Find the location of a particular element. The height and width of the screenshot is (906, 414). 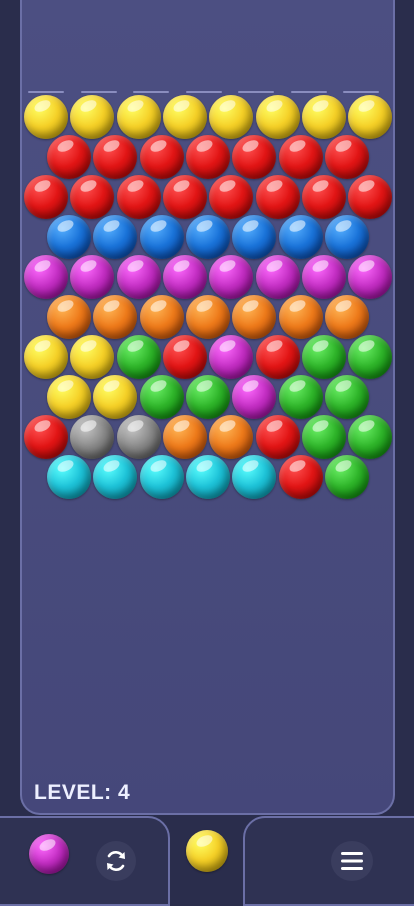

swap-refresh-icon is located at coordinates (116, 861).